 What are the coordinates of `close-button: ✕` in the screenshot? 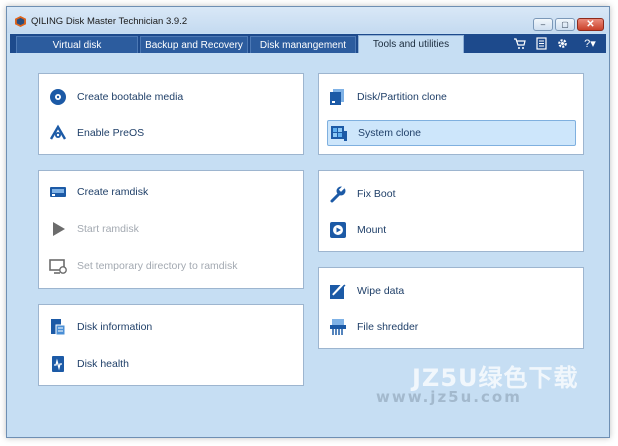 It's located at (590, 24).